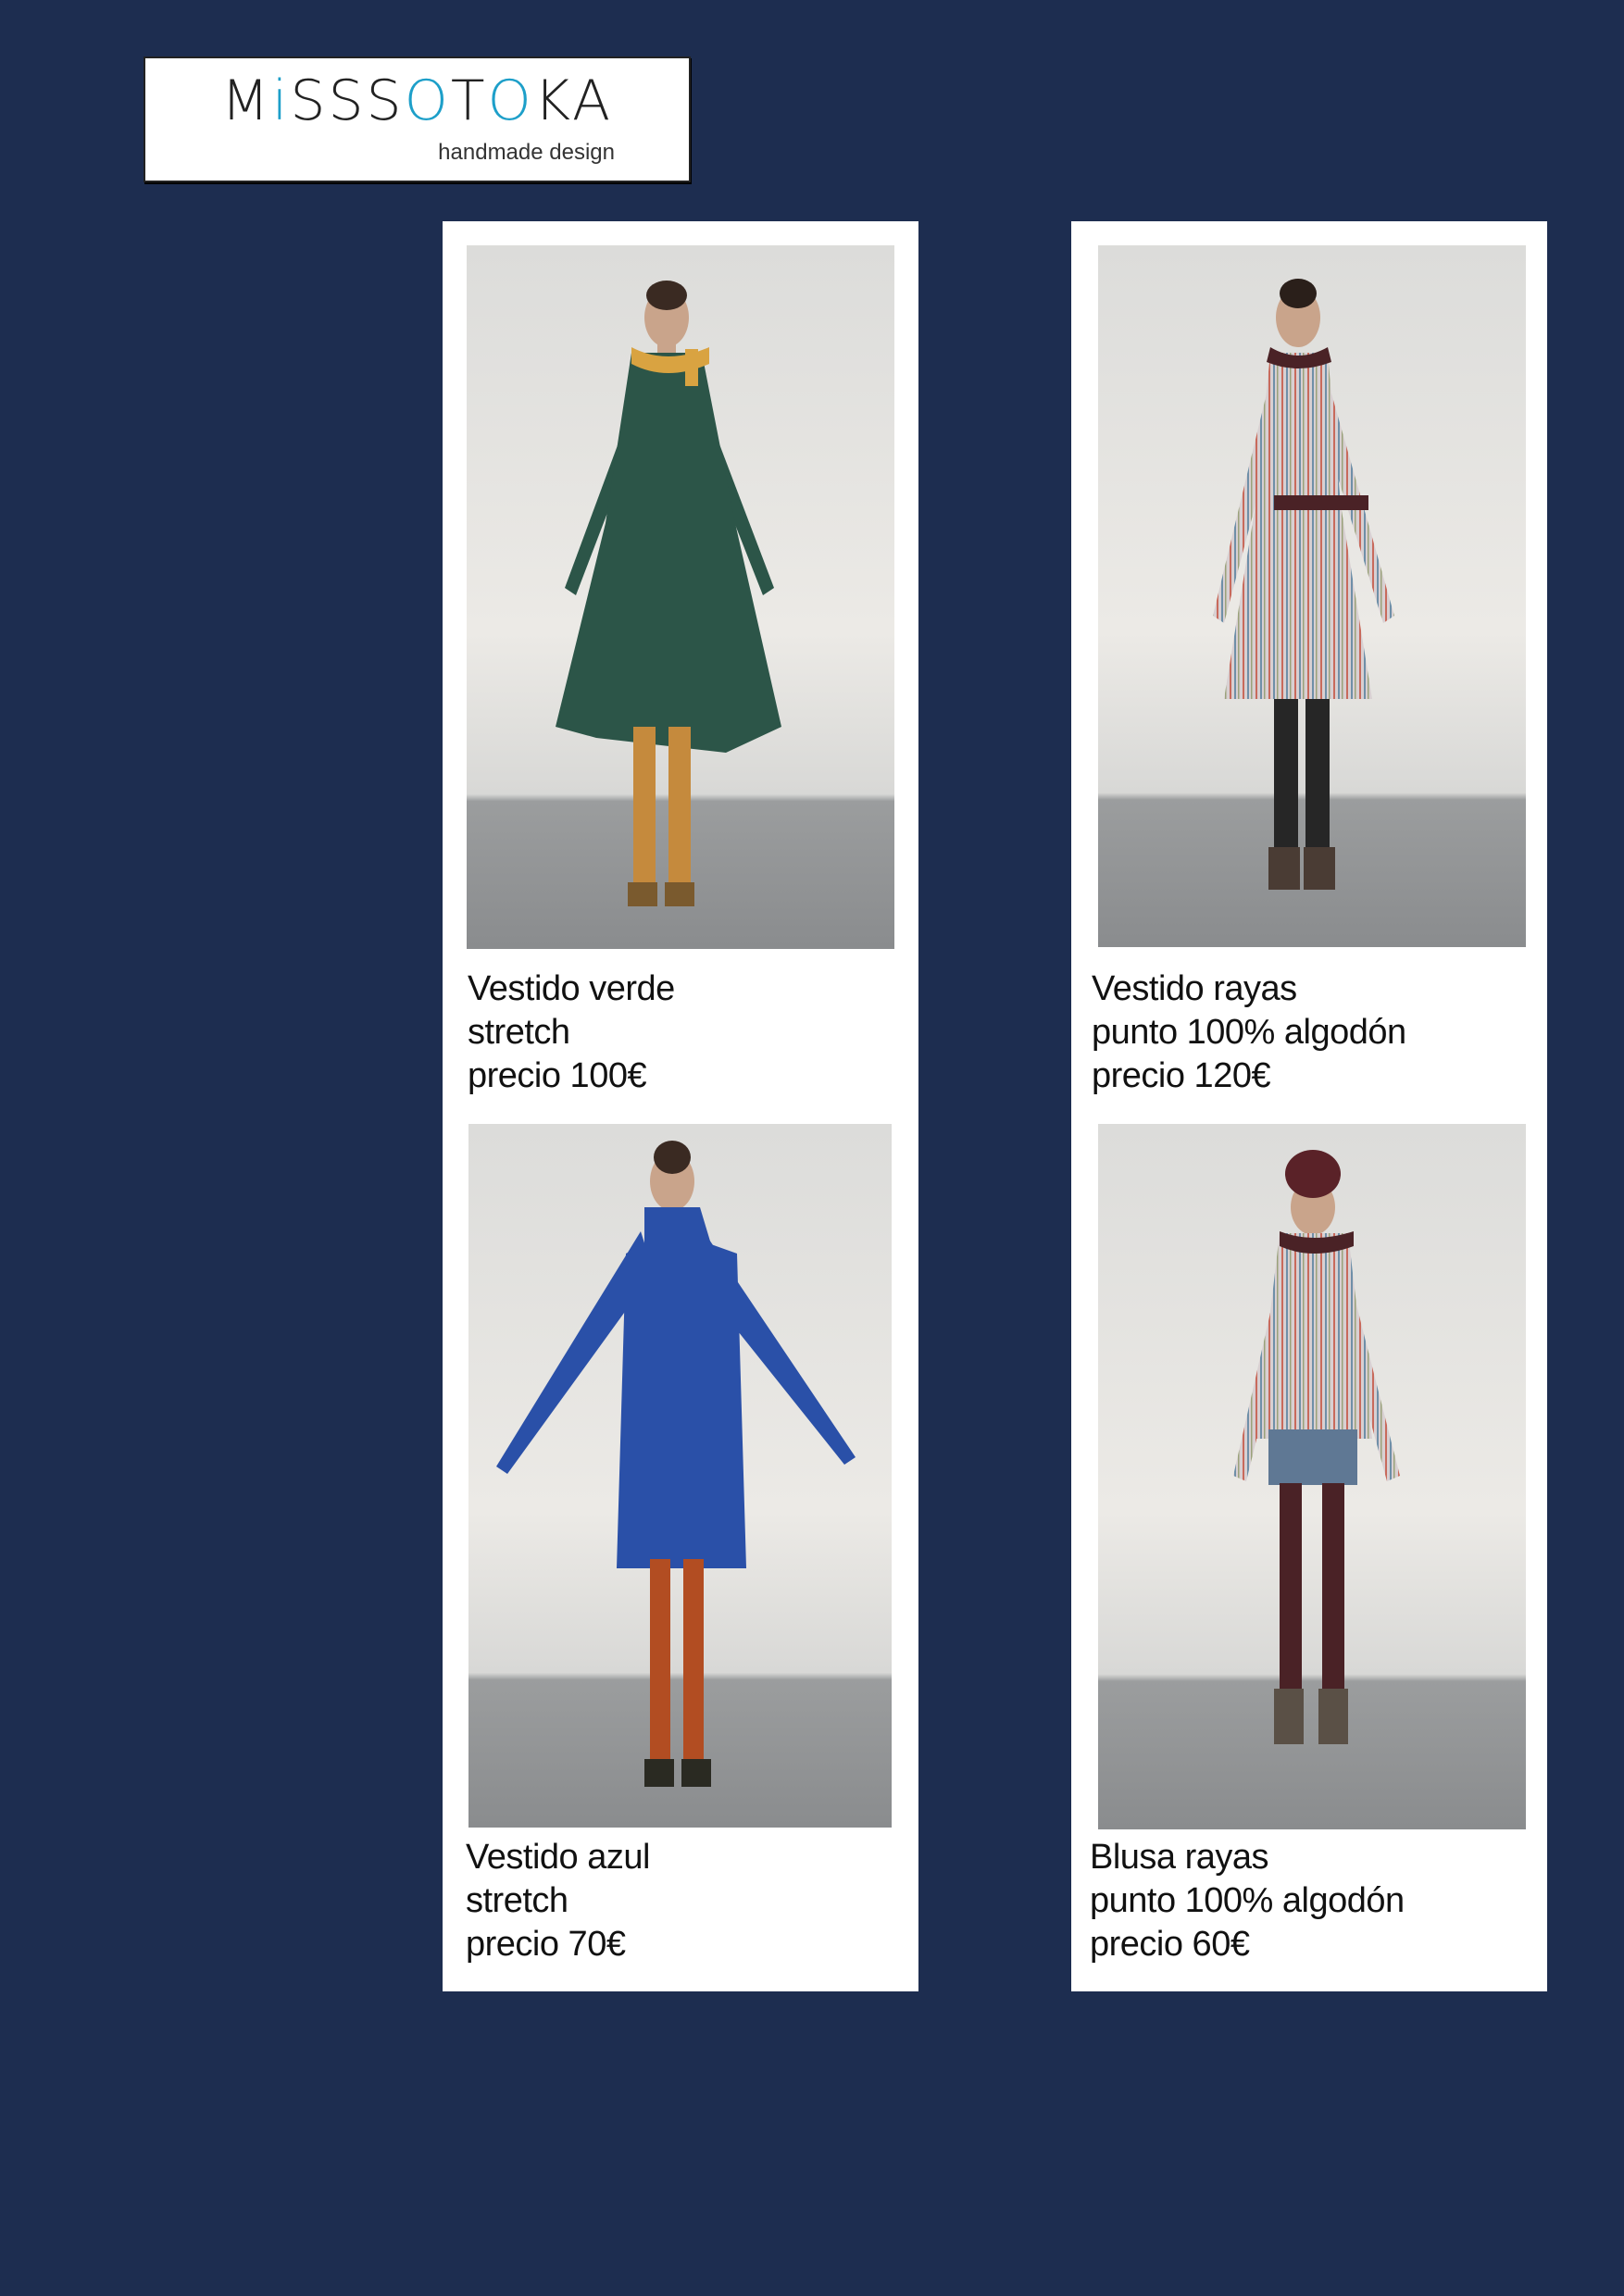 The image size is (1624, 2296). I want to click on model-figure-striped-blouse, so click(1316, 1447).